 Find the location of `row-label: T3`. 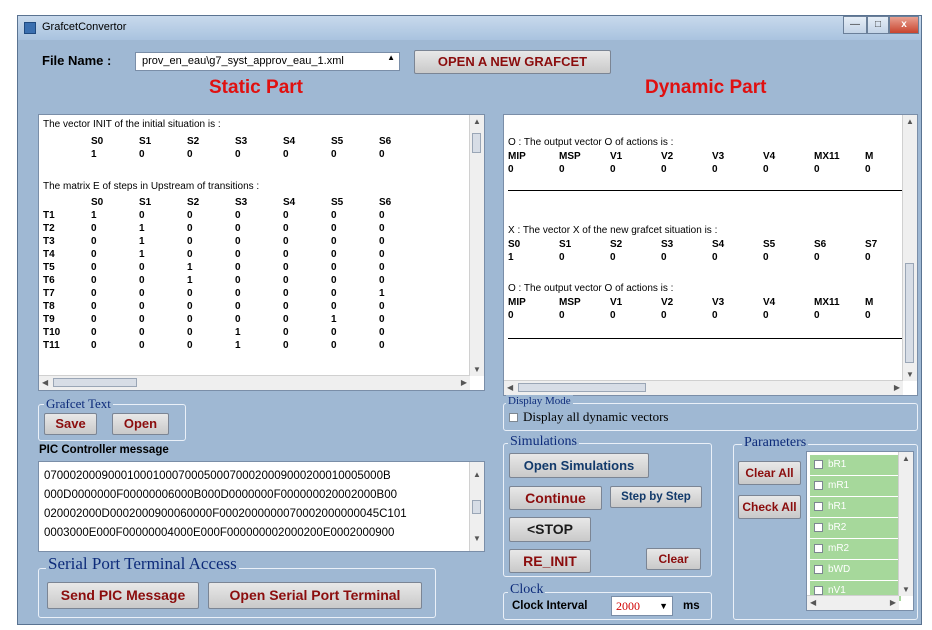

row-label: T3 is located at coordinates (49, 241).